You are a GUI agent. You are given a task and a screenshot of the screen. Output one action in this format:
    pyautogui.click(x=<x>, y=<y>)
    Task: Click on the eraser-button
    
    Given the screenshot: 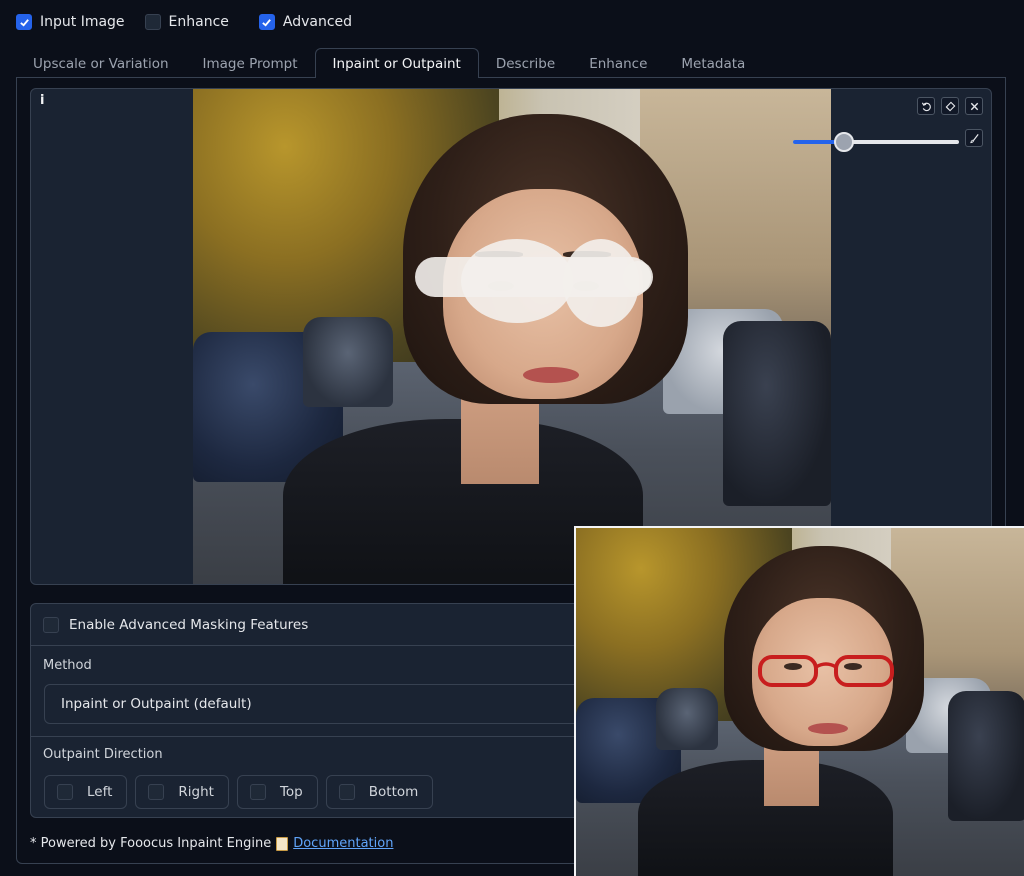 What is the action you would take?
    pyautogui.click(x=950, y=106)
    